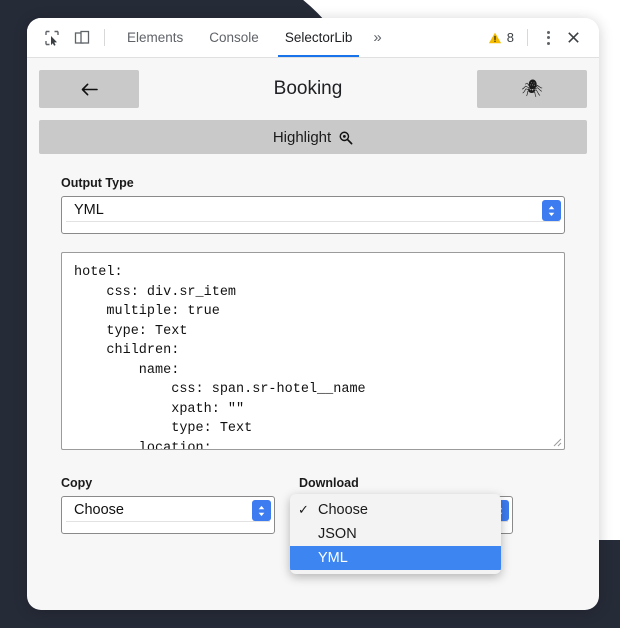 The width and height of the screenshot is (620, 628). I want to click on output-type-value: YML, so click(89, 210).